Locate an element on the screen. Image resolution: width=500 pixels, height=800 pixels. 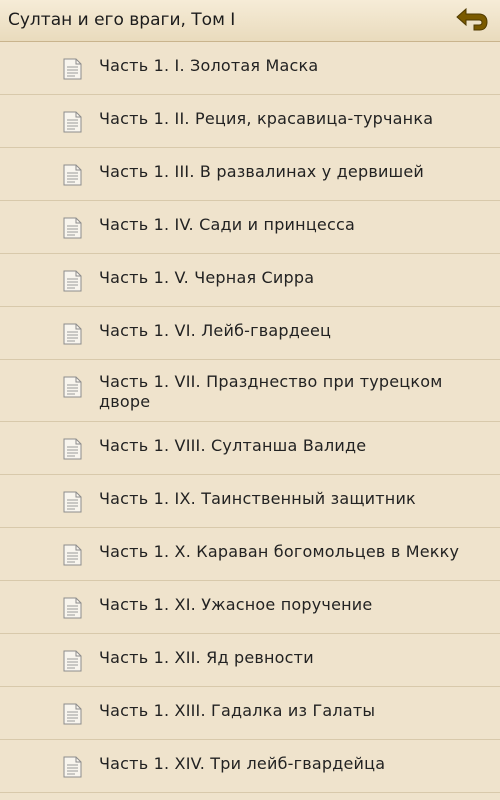
list-item-label: Часть 1. II. Реция, красавица-турчанка is located at coordinates (266, 118).